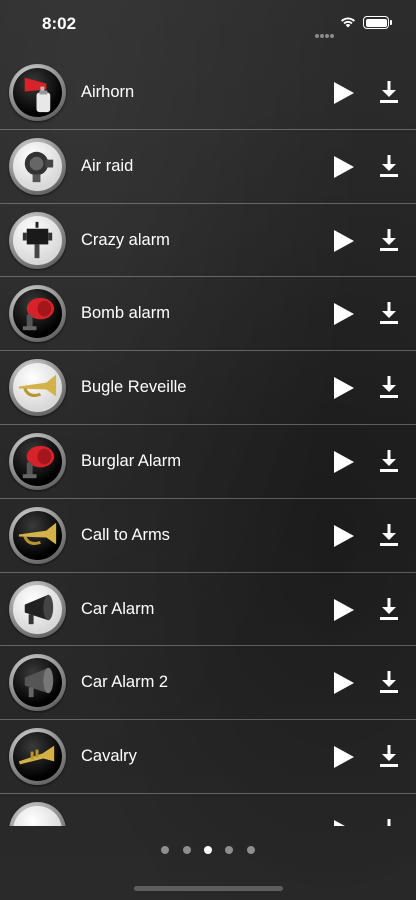 Image resolution: width=416 pixels, height=900 pixels. I want to click on list-item: Car Alarm, so click(208, 610).